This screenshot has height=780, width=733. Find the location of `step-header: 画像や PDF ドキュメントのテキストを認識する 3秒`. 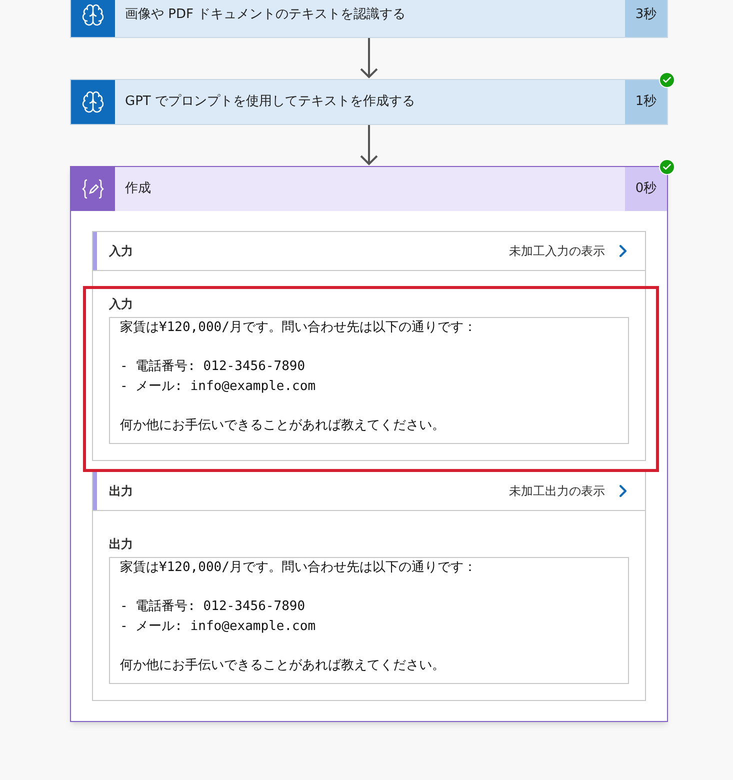

step-header: 画像や PDF ドキュメントのテキストを認識する 3秒 is located at coordinates (369, 18).